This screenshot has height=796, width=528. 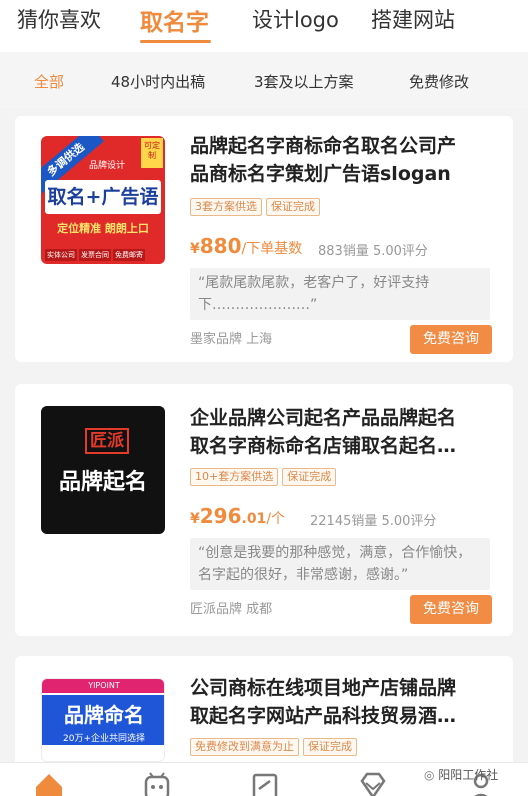 I want to click on seller-location: 墨家品牌 上海, so click(x=231, y=337).